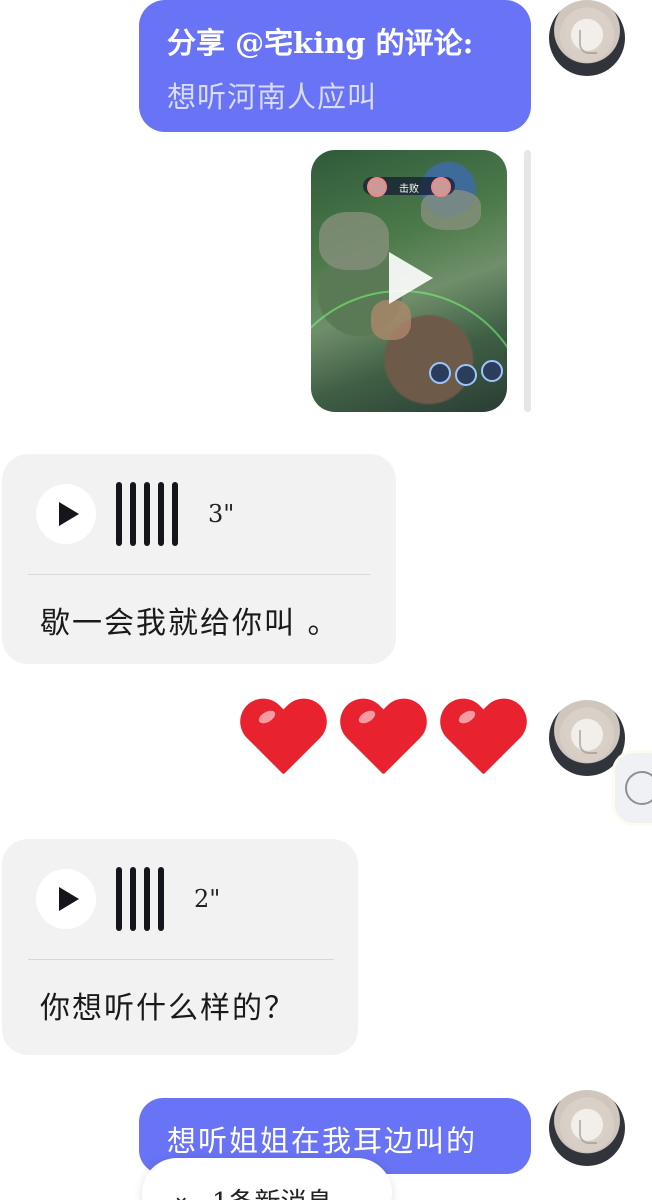 Image resolution: width=652 pixels, height=1200 pixels. What do you see at coordinates (411, 278) in the screenshot?
I see `play-icon` at bounding box center [411, 278].